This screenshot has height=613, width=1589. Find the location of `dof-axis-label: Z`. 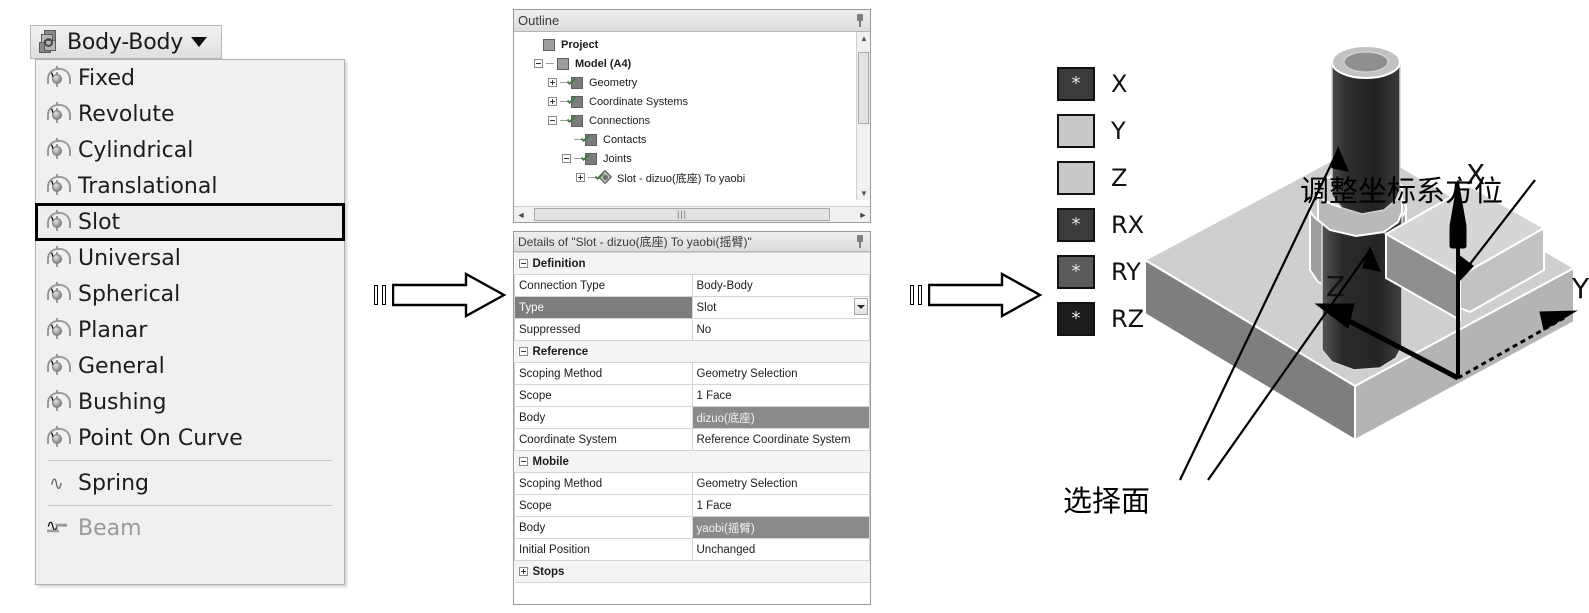

dof-axis-label: Z is located at coordinates (1119, 177).